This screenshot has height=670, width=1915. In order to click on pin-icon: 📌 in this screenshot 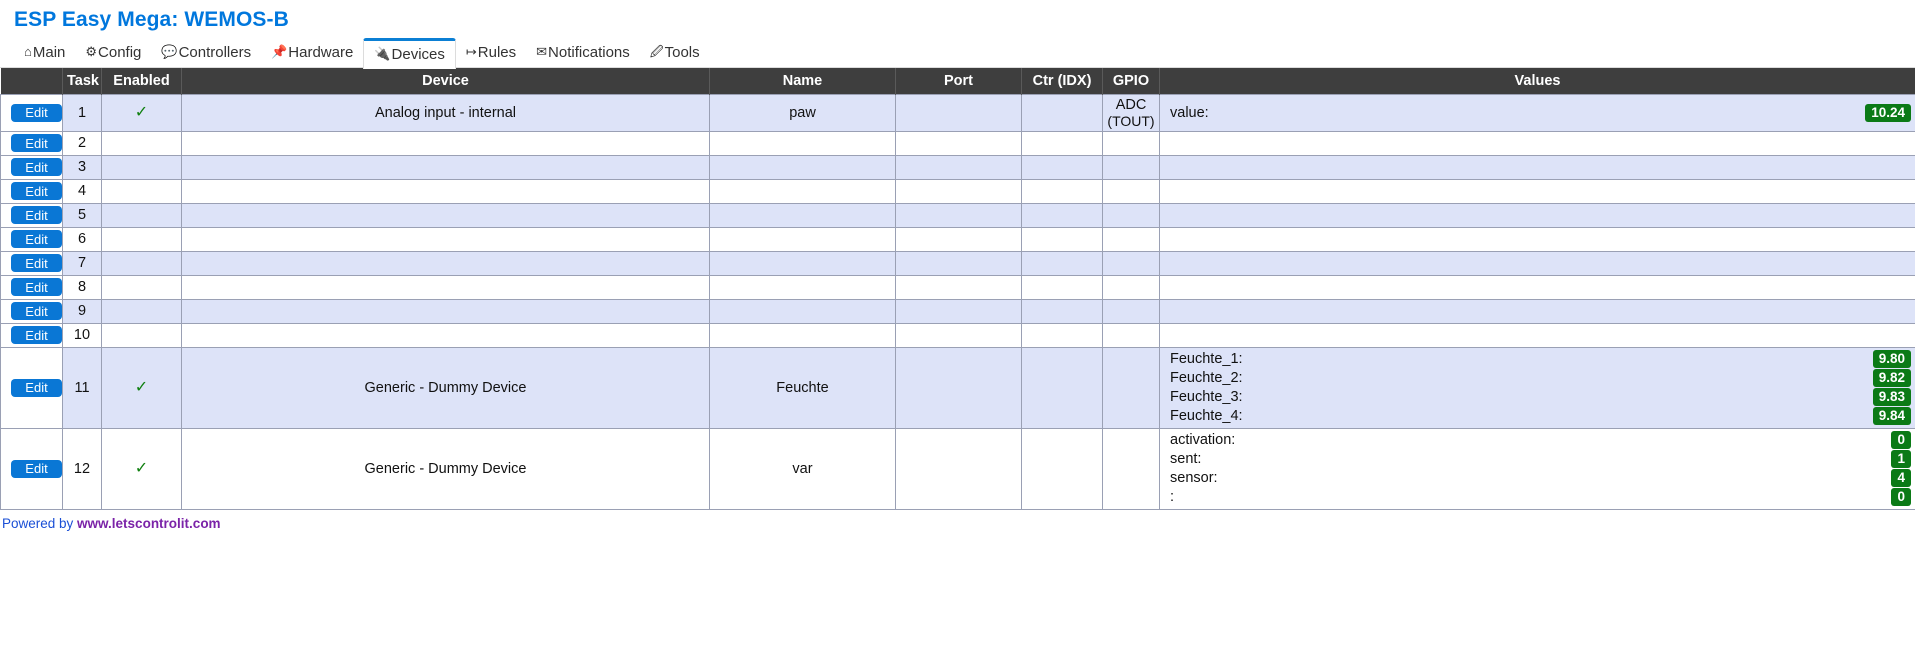, I will do `click(279, 51)`.